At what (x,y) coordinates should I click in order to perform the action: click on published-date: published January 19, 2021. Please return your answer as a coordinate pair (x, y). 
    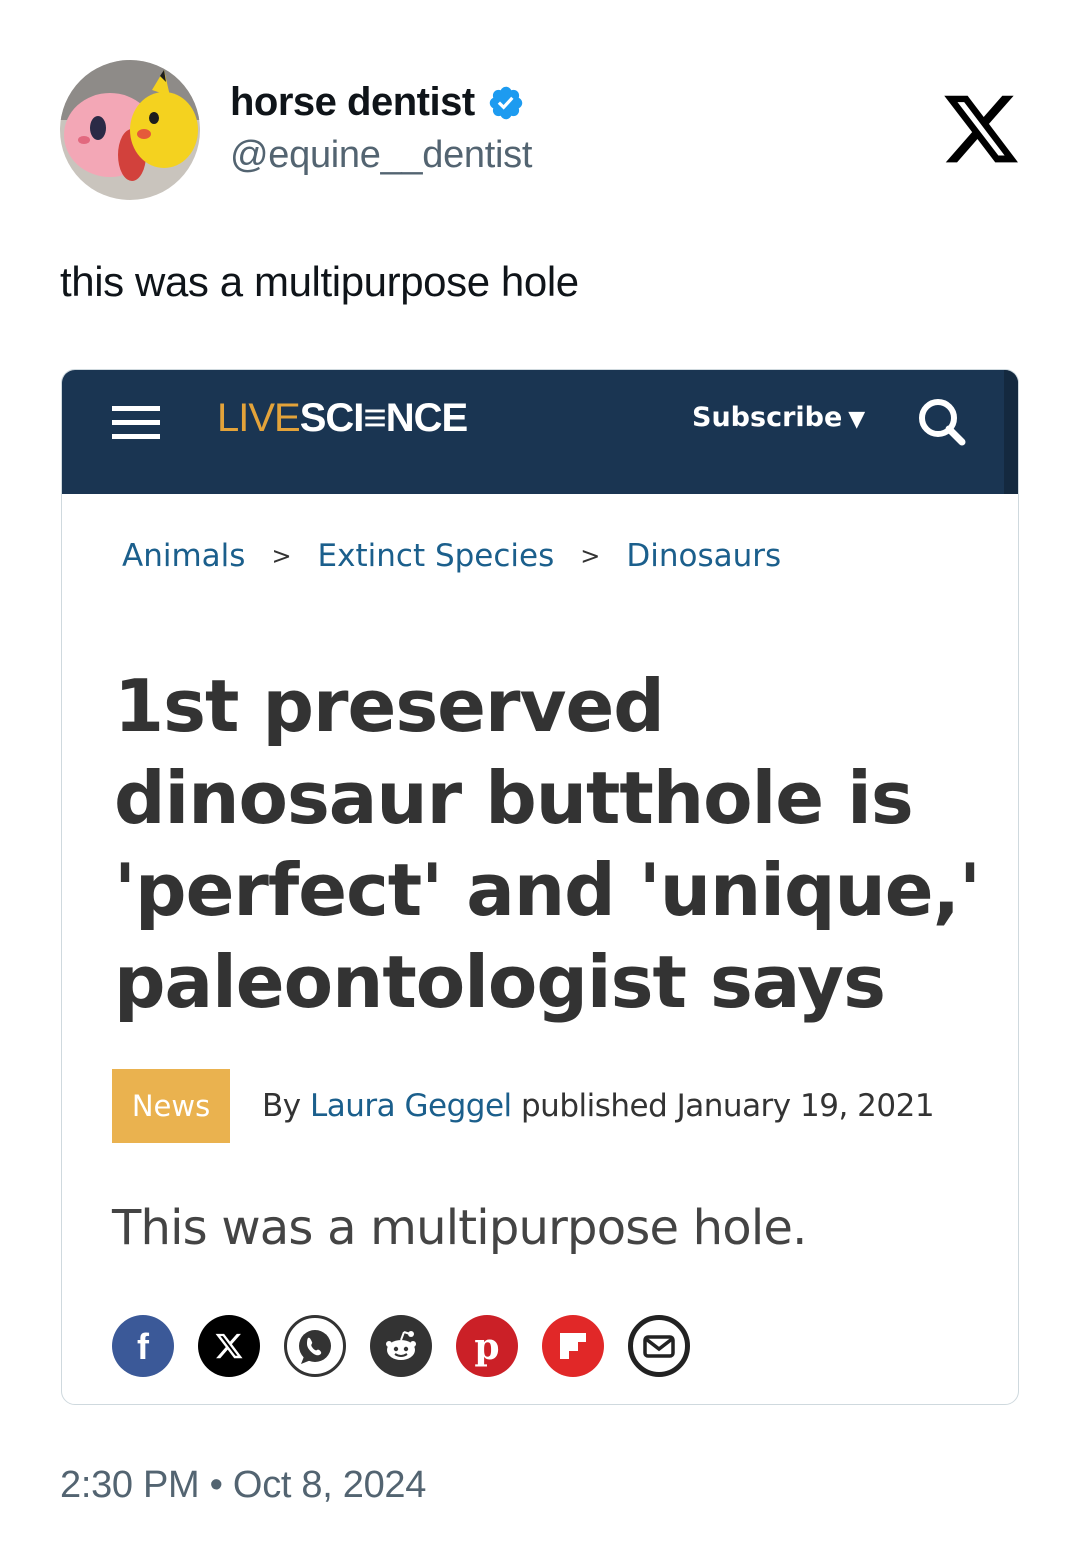
    Looking at the image, I should click on (728, 1106).